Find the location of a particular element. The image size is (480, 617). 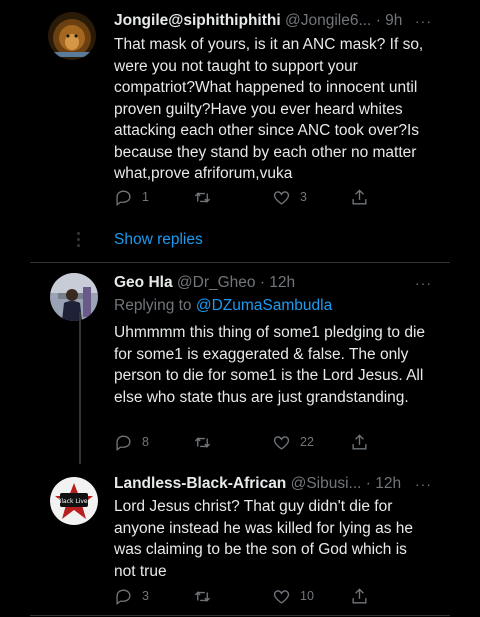

reply-button: 1 is located at coordinates (131, 197).